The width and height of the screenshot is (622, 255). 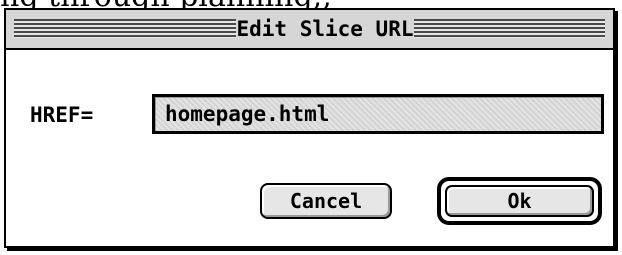 What do you see at coordinates (378, 114) in the screenshot?
I see `href-input` at bounding box center [378, 114].